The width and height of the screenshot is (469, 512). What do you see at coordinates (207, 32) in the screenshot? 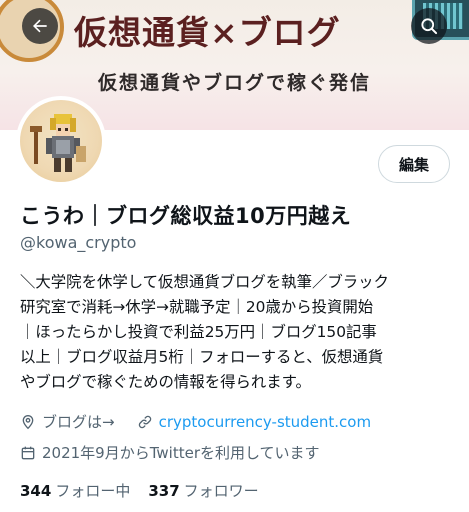
I see `banner-title: 仮想通貨×ブログ` at bounding box center [207, 32].